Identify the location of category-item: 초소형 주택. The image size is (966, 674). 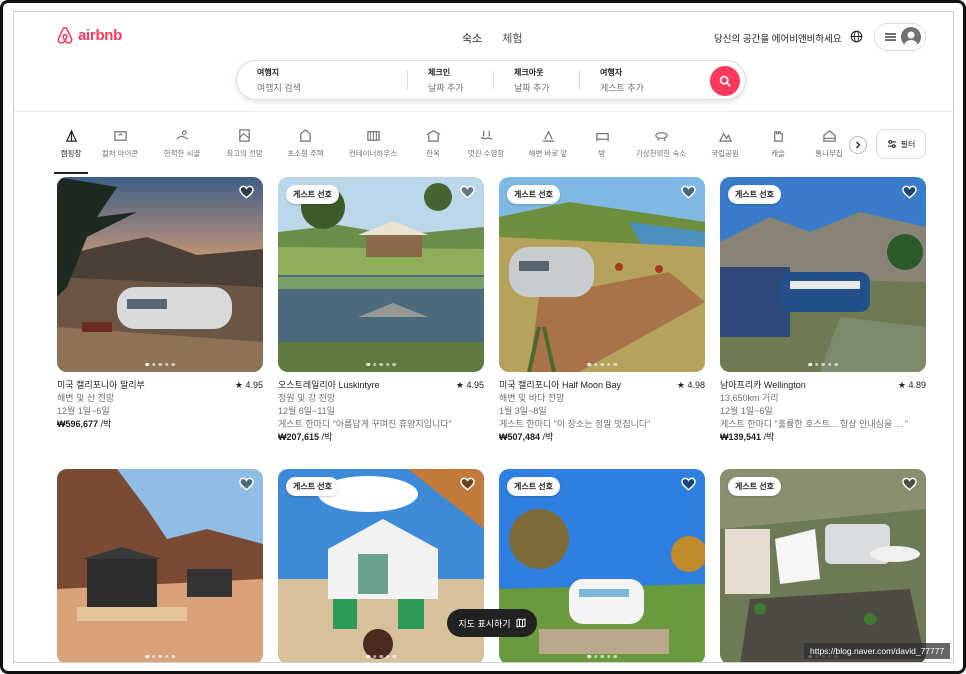
(305, 148).